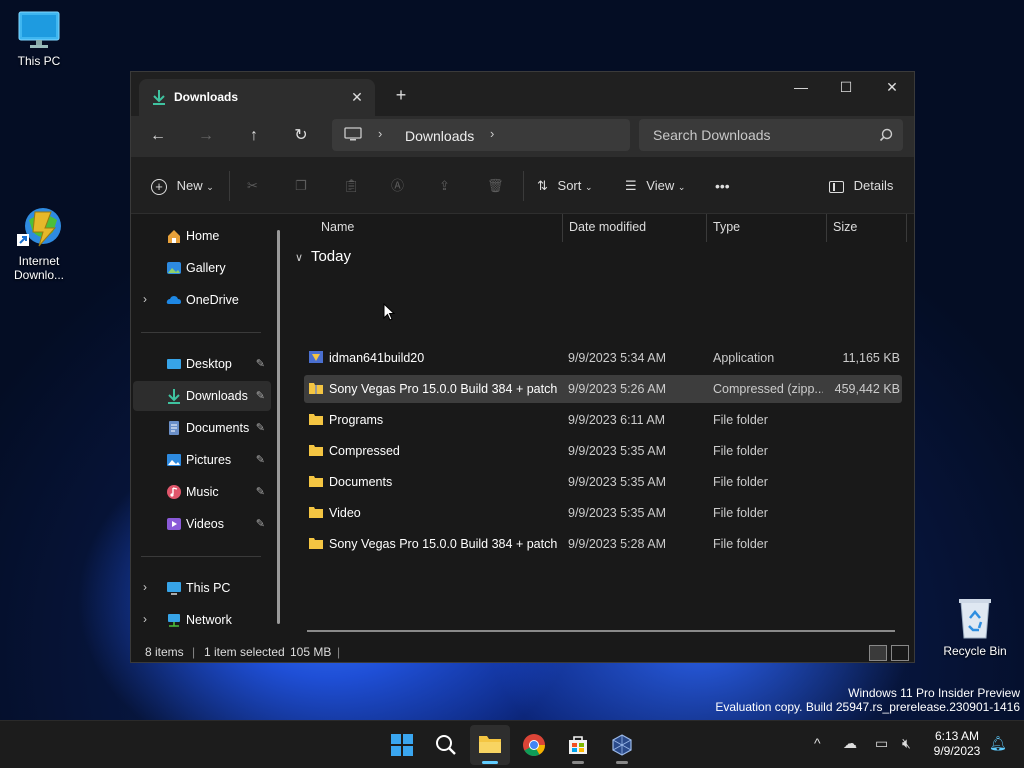  What do you see at coordinates (601, 631) in the screenshot?
I see `horizontal-scrollbar` at bounding box center [601, 631].